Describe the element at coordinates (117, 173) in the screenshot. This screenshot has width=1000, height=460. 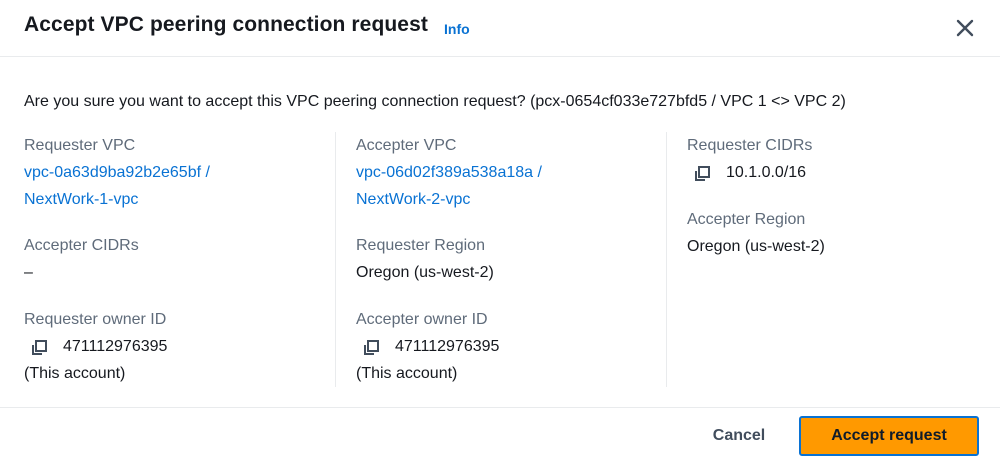
I see `requester-vpc-link: vpc-0a63d9ba92b2e65bf /` at that location.